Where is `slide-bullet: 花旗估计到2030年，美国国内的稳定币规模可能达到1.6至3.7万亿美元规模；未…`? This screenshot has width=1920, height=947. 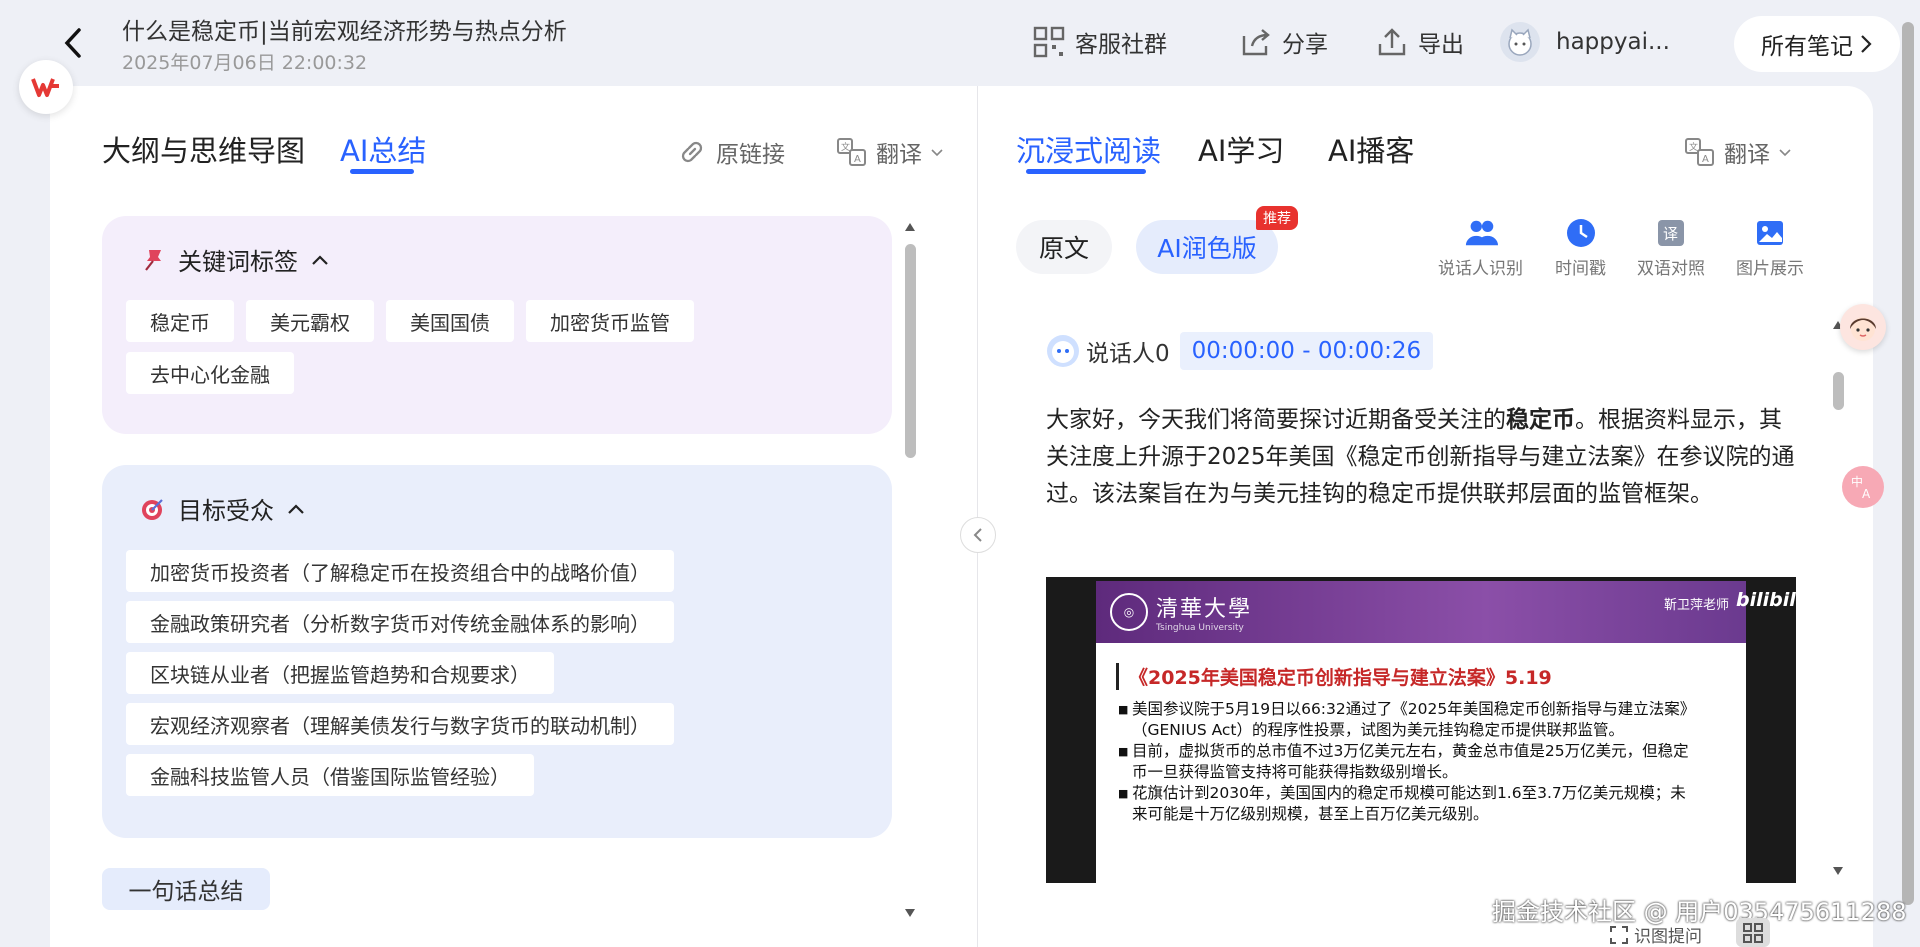
slide-bullet: 花旗估计到2030年，美国国内的稳定币规模可能达到1.6至3.7万亿美元规模；未… is located at coordinates (1405, 804).